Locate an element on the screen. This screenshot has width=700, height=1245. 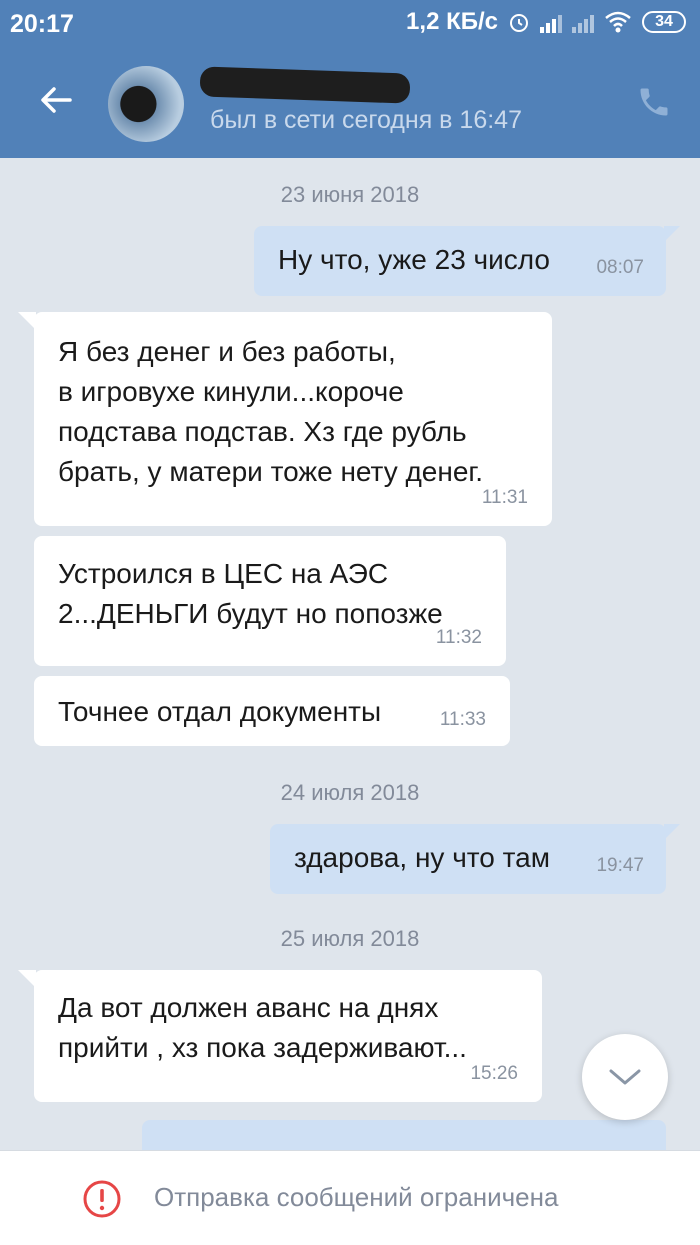
date-separator: 25 июля 2018 is located at coordinates (350, 938).